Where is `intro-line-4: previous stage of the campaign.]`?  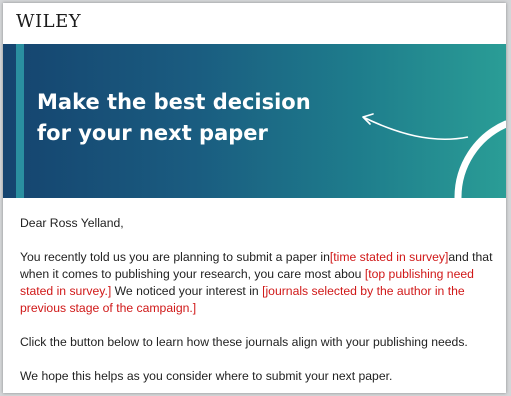
intro-line-4: previous stage of the campaign.] is located at coordinates (261, 308).